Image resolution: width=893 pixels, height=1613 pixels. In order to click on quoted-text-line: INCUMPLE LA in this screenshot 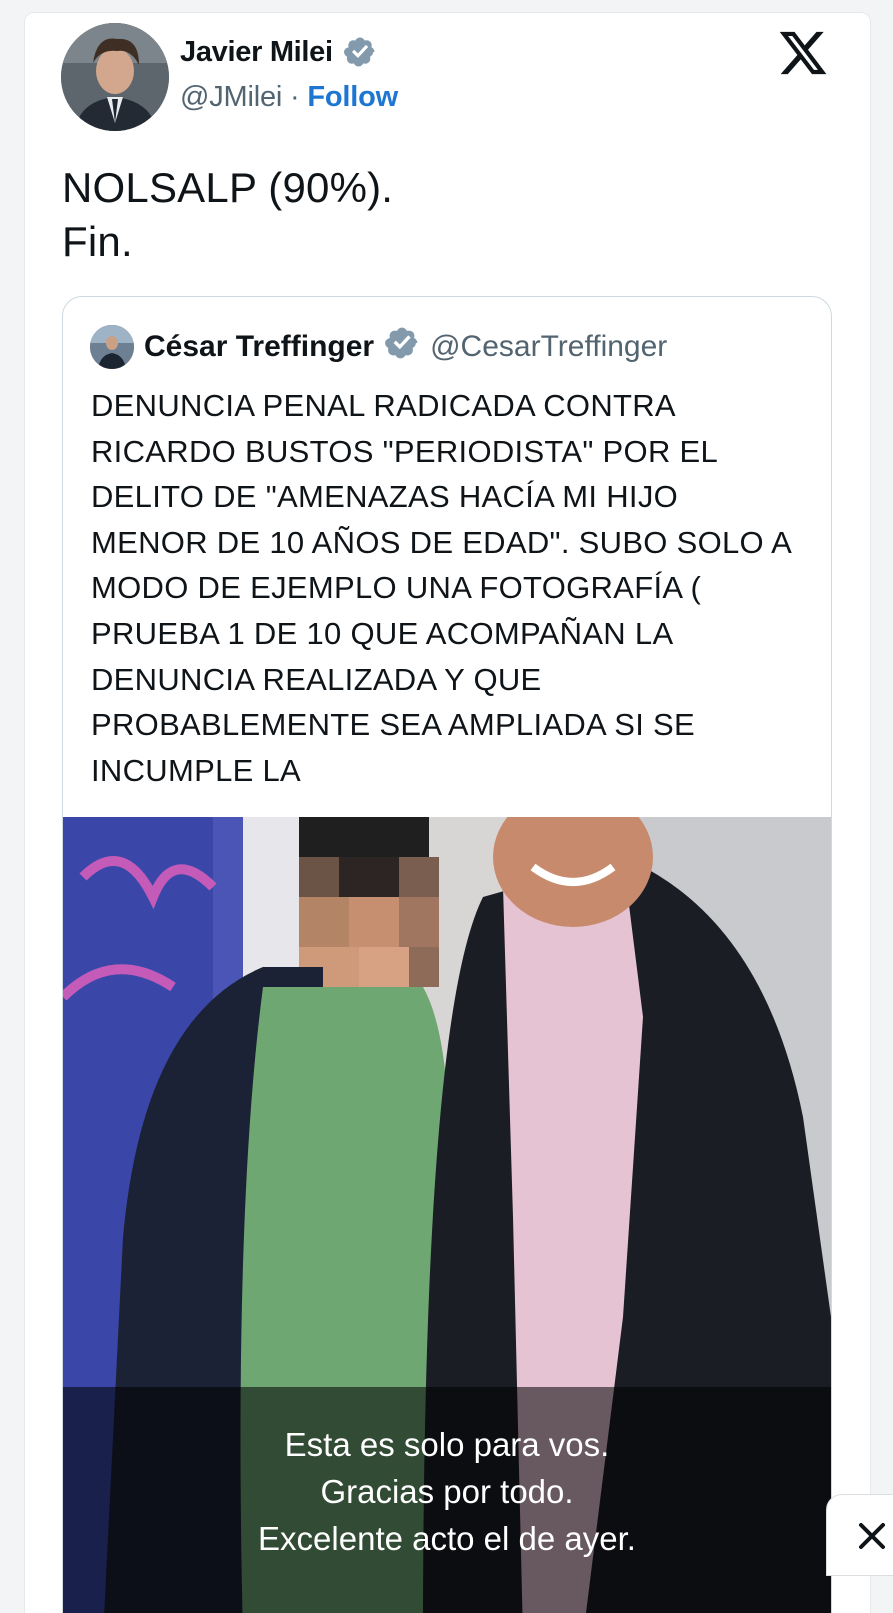, I will do `click(196, 770)`.